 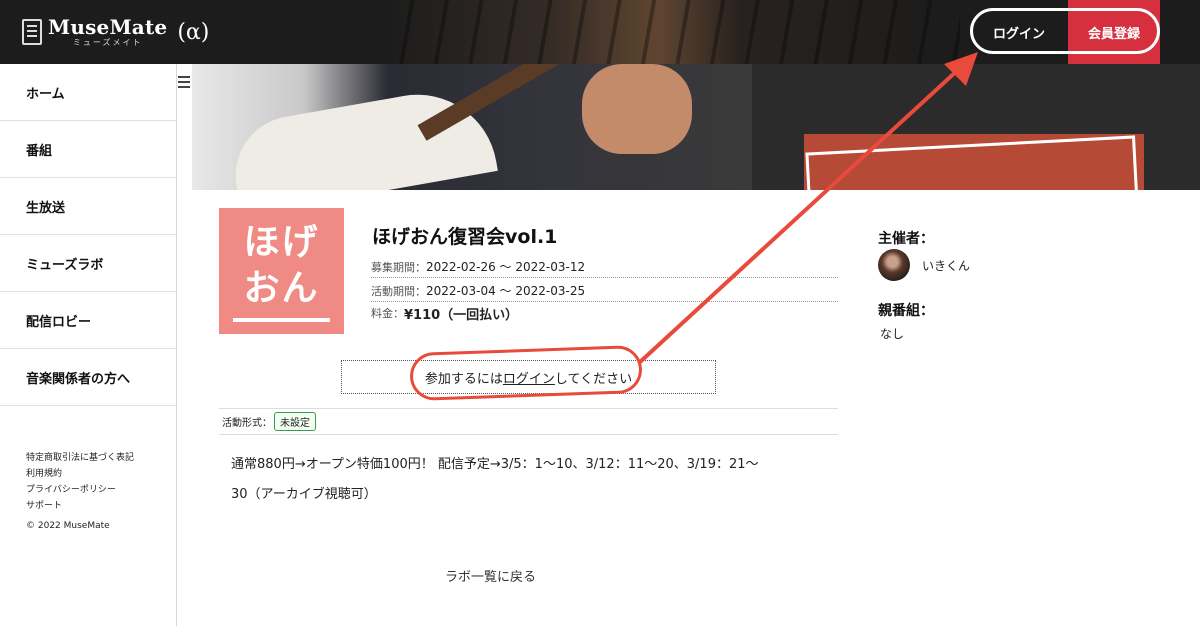 What do you see at coordinates (604, 267) in the screenshot?
I see `recruit-period-row: 募集期間： 2022-02-26 〜 2022-03-12` at bounding box center [604, 267].